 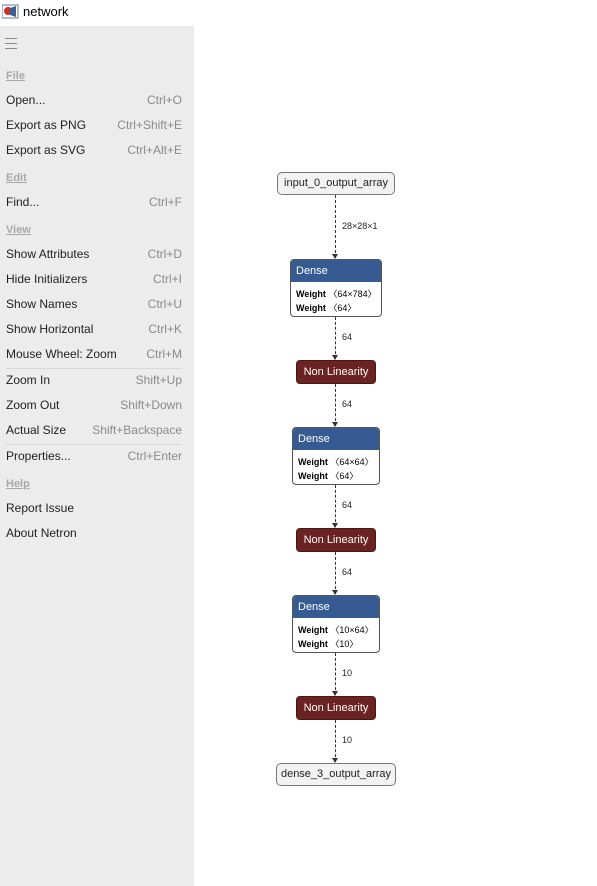 I want to click on output-node: dense_3_output_array, so click(x=336, y=774).